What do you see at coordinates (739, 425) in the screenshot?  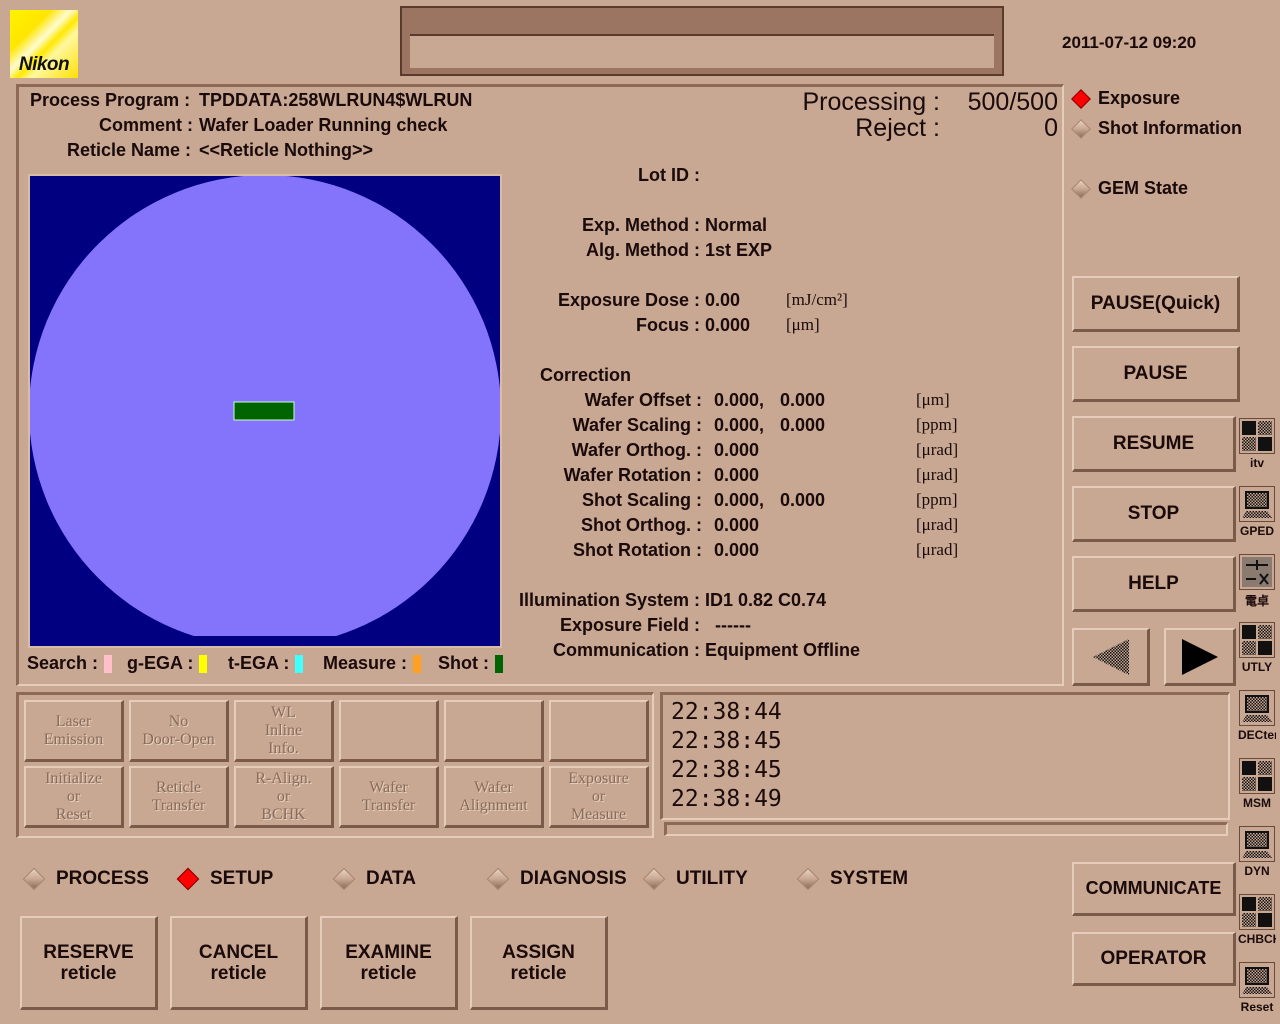 I see `correction-value-1: 0.000,` at bounding box center [739, 425].